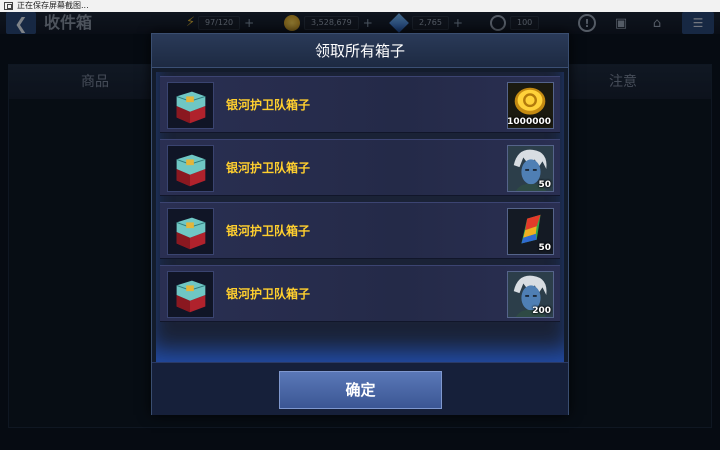 The image size is (720, 450). What do you see at coordinates (360, 104) in the screenshot?
I see `list-item: 银河护卫队箱子 1000000` at bounding box center [360, 104].